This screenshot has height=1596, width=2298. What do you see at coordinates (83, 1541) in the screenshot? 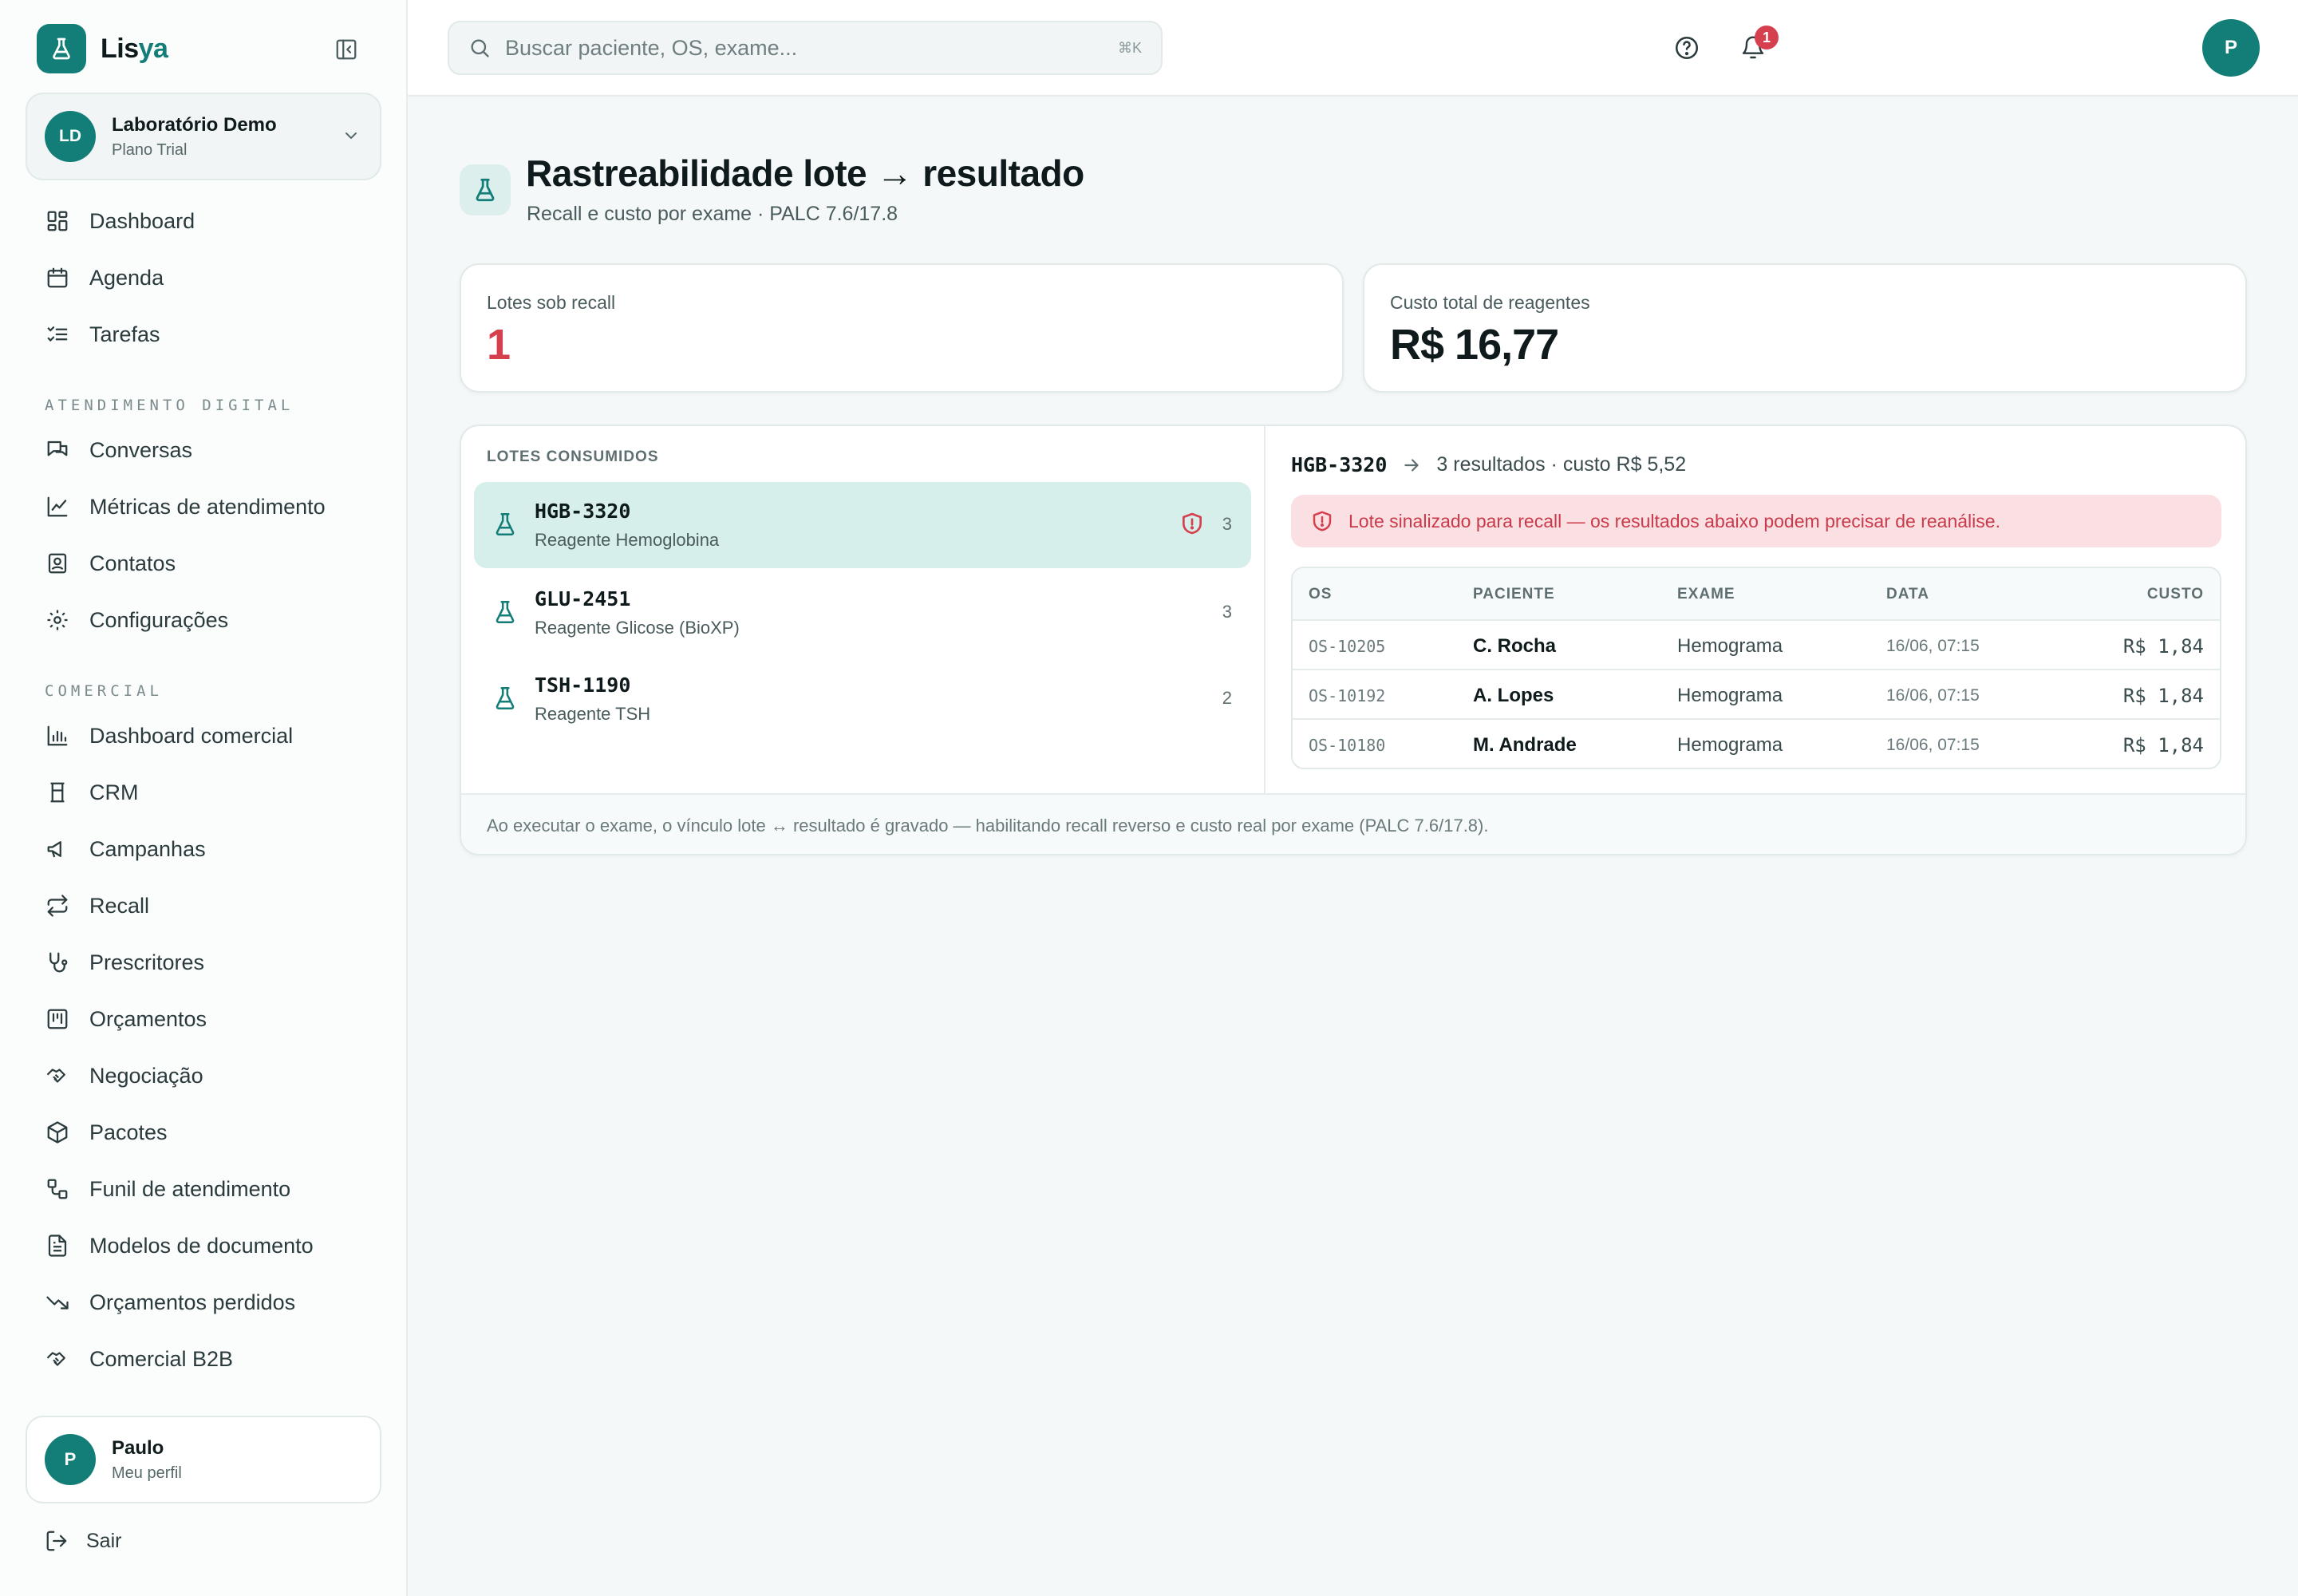
I see `logout-button: Sair` at bounding box center [83, 1541].